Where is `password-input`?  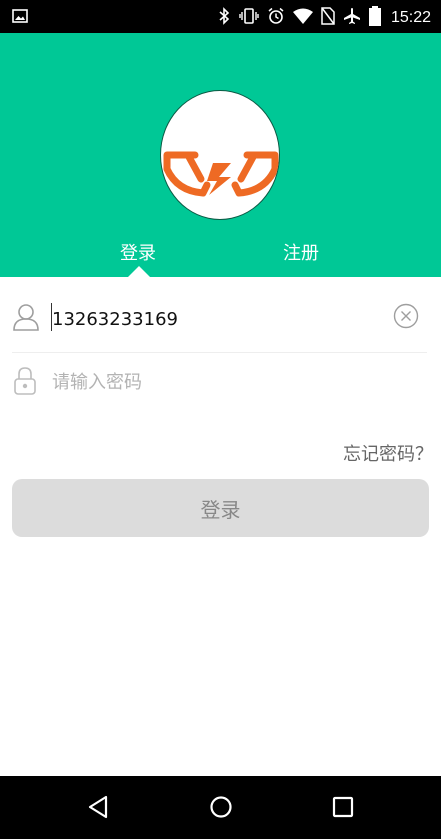 password-input is located at coordinates (217, 382).